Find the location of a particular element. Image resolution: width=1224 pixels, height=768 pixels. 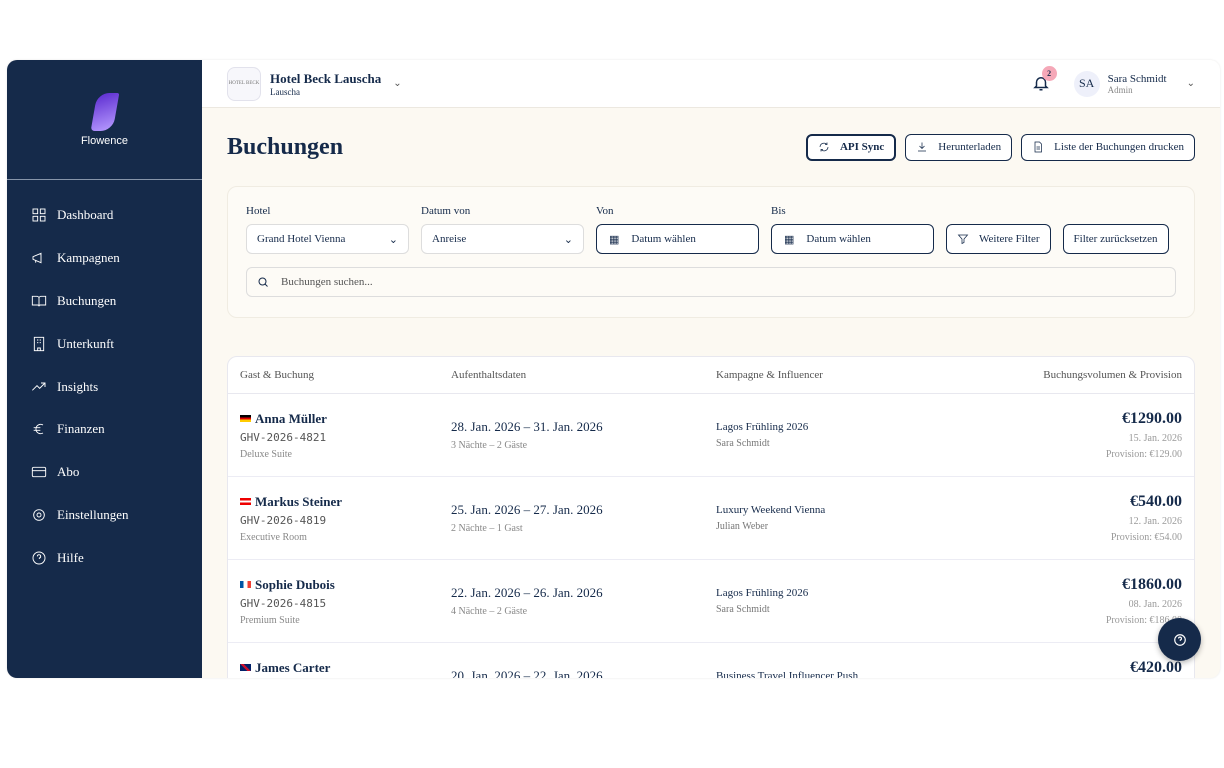

date-type-value: Anreise is located at coordinates (449, 239).